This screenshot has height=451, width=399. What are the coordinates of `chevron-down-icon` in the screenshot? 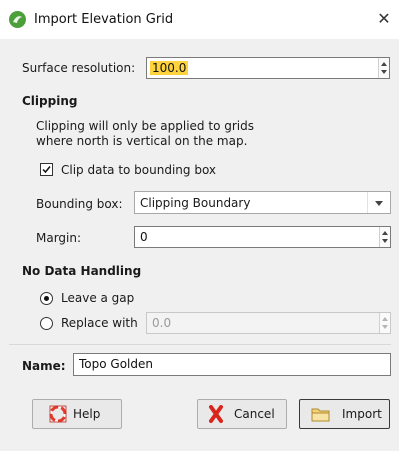 It's located at (378, 202).